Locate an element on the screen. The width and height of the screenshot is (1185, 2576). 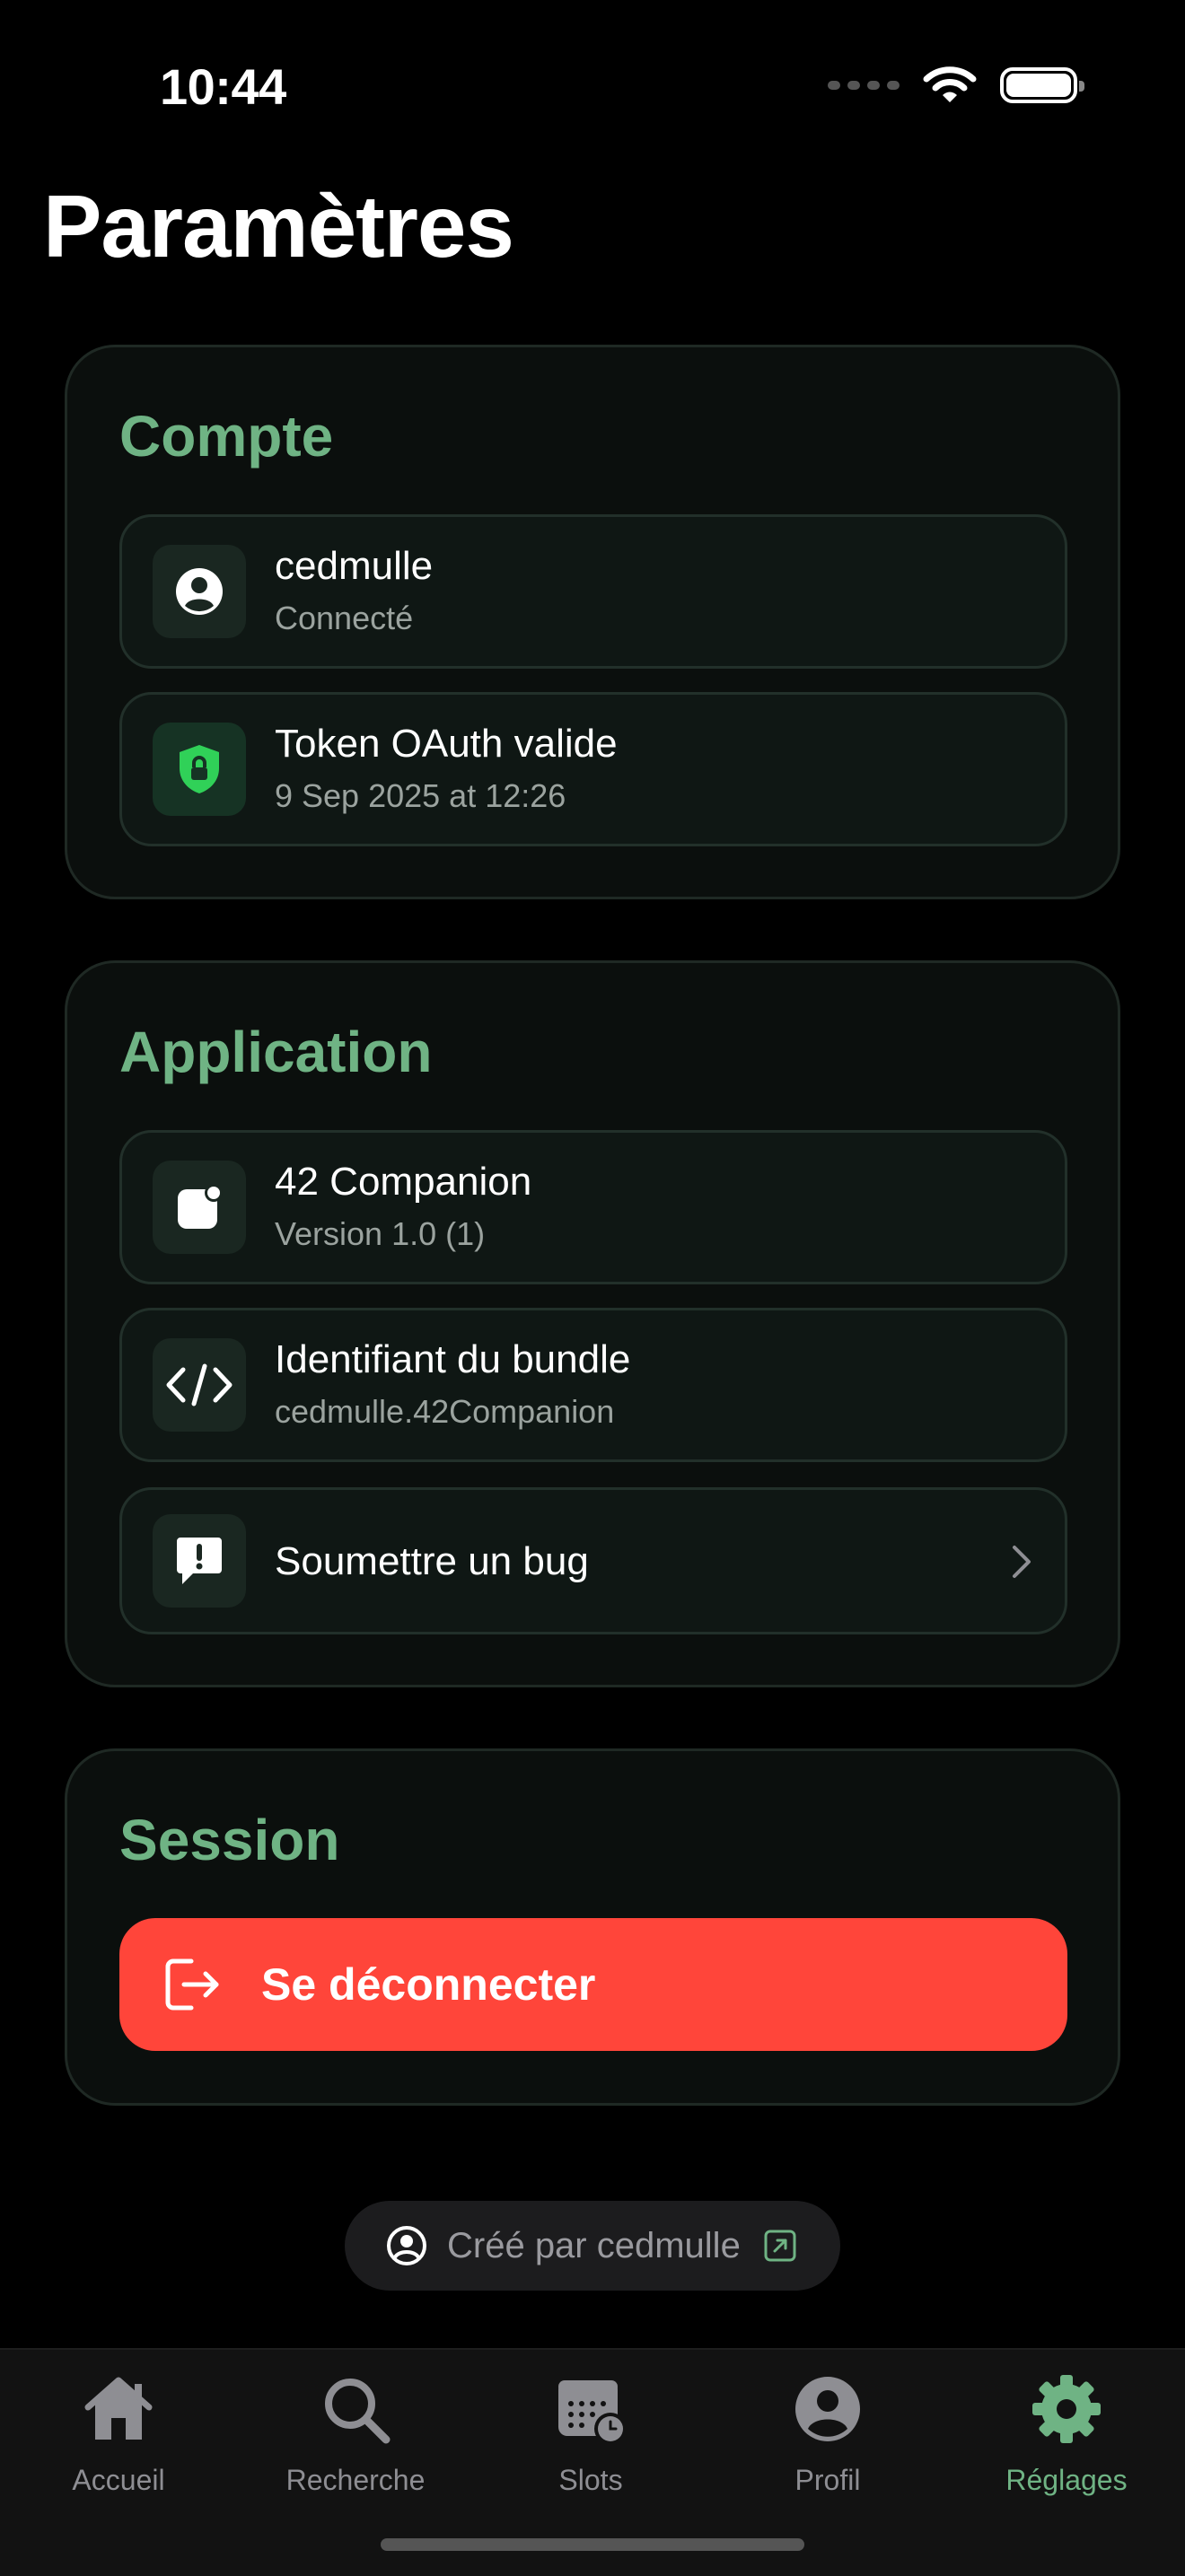
tab-label-accueil: Accueil is located at coordinates (118, 2480).